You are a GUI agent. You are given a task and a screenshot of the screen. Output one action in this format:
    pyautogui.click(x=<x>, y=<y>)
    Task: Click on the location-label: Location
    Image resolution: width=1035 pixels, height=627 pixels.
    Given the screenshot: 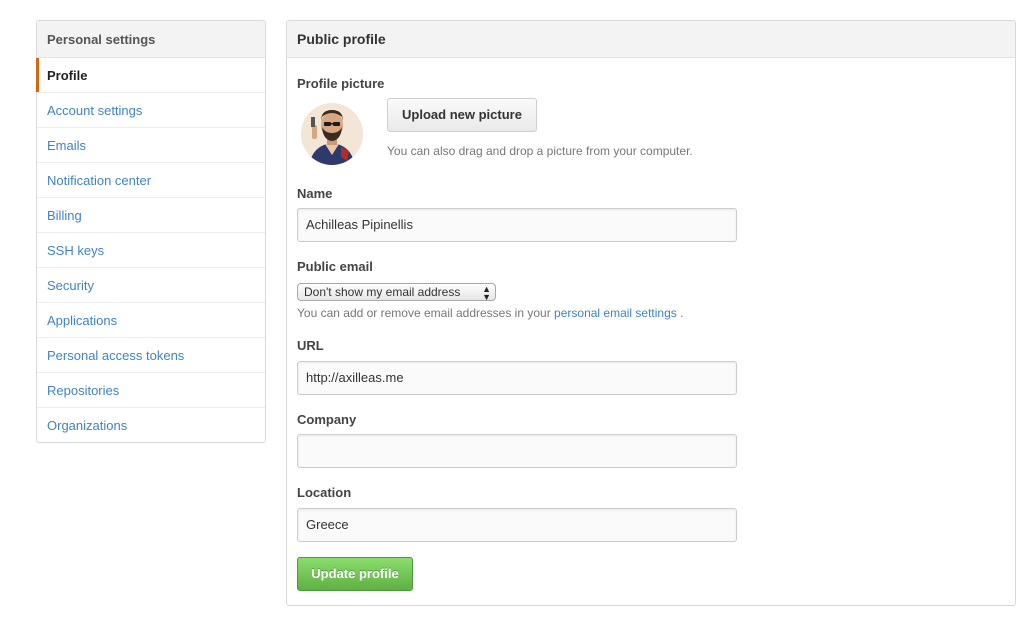 What is the action you would take?
    pyautogui.click(x=324, y=492)
    